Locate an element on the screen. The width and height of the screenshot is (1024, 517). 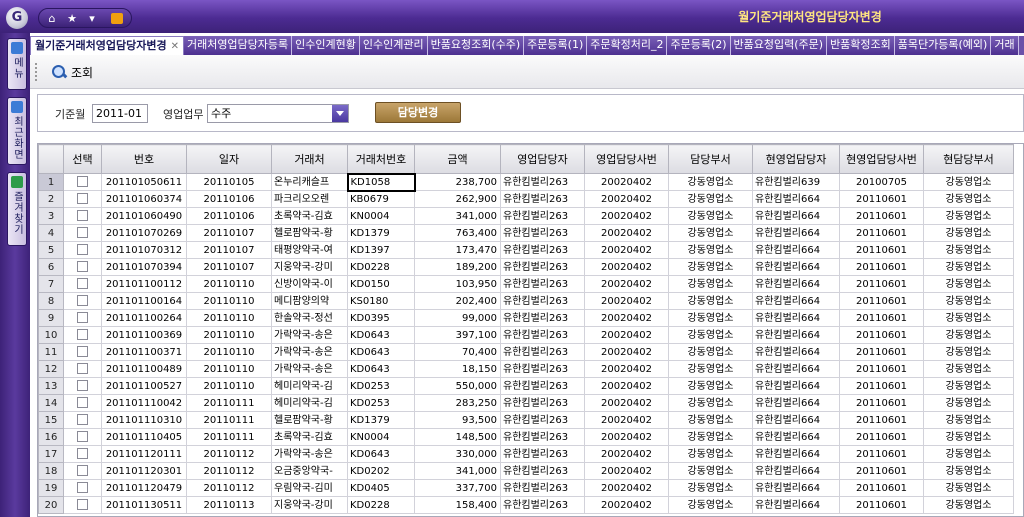
table-cell: 201101050611 is located at coordinates (144, 182).